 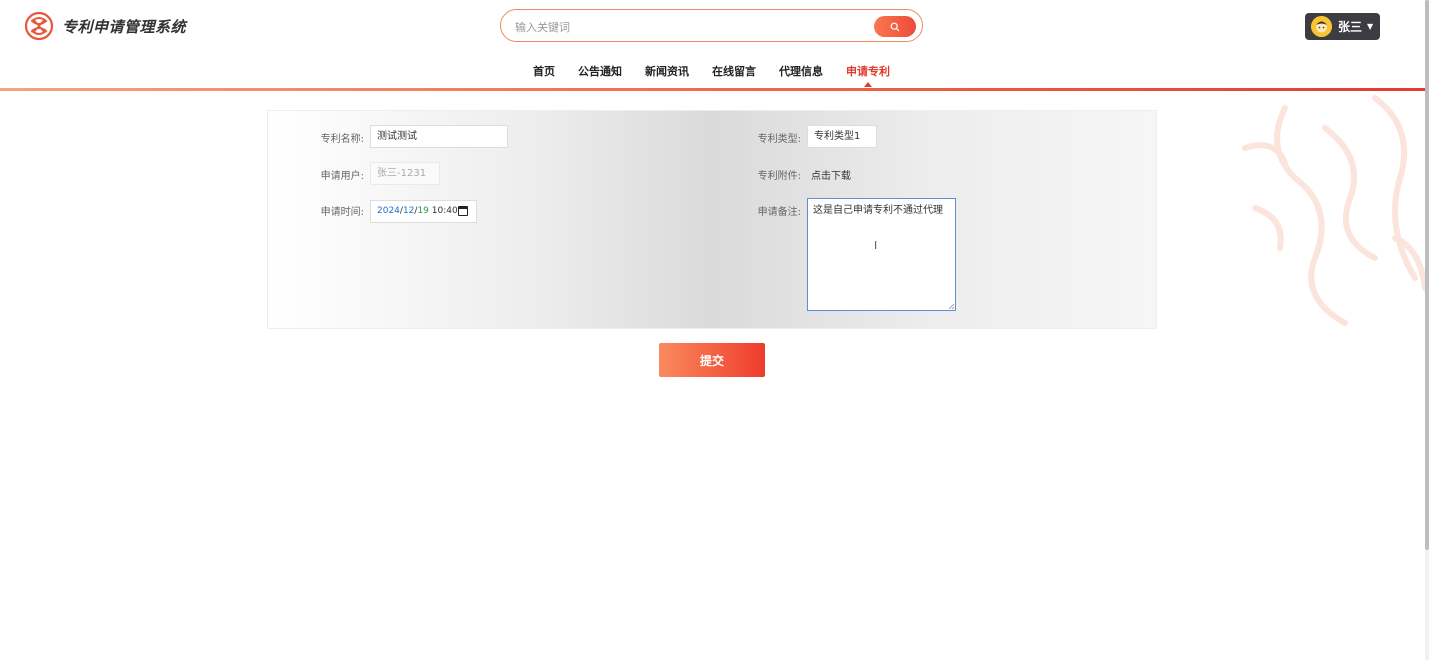 I want to click on avatar, so click(x=1321, y=26).